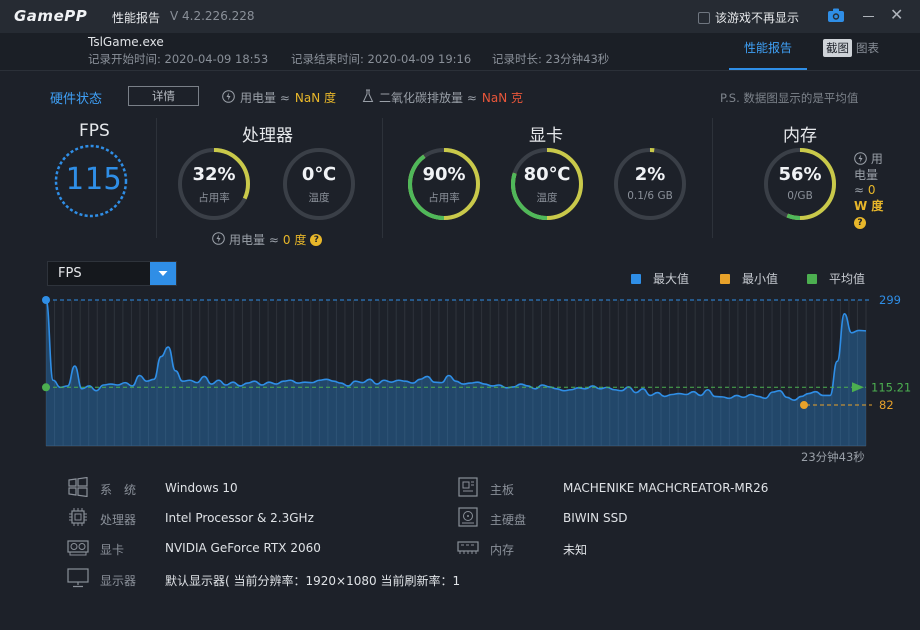 This screenshot has height=630, width=920. Describe the element at coordinates (444, 174) in the screenshot. I see `gpu-usage-value: 90%` at that location.